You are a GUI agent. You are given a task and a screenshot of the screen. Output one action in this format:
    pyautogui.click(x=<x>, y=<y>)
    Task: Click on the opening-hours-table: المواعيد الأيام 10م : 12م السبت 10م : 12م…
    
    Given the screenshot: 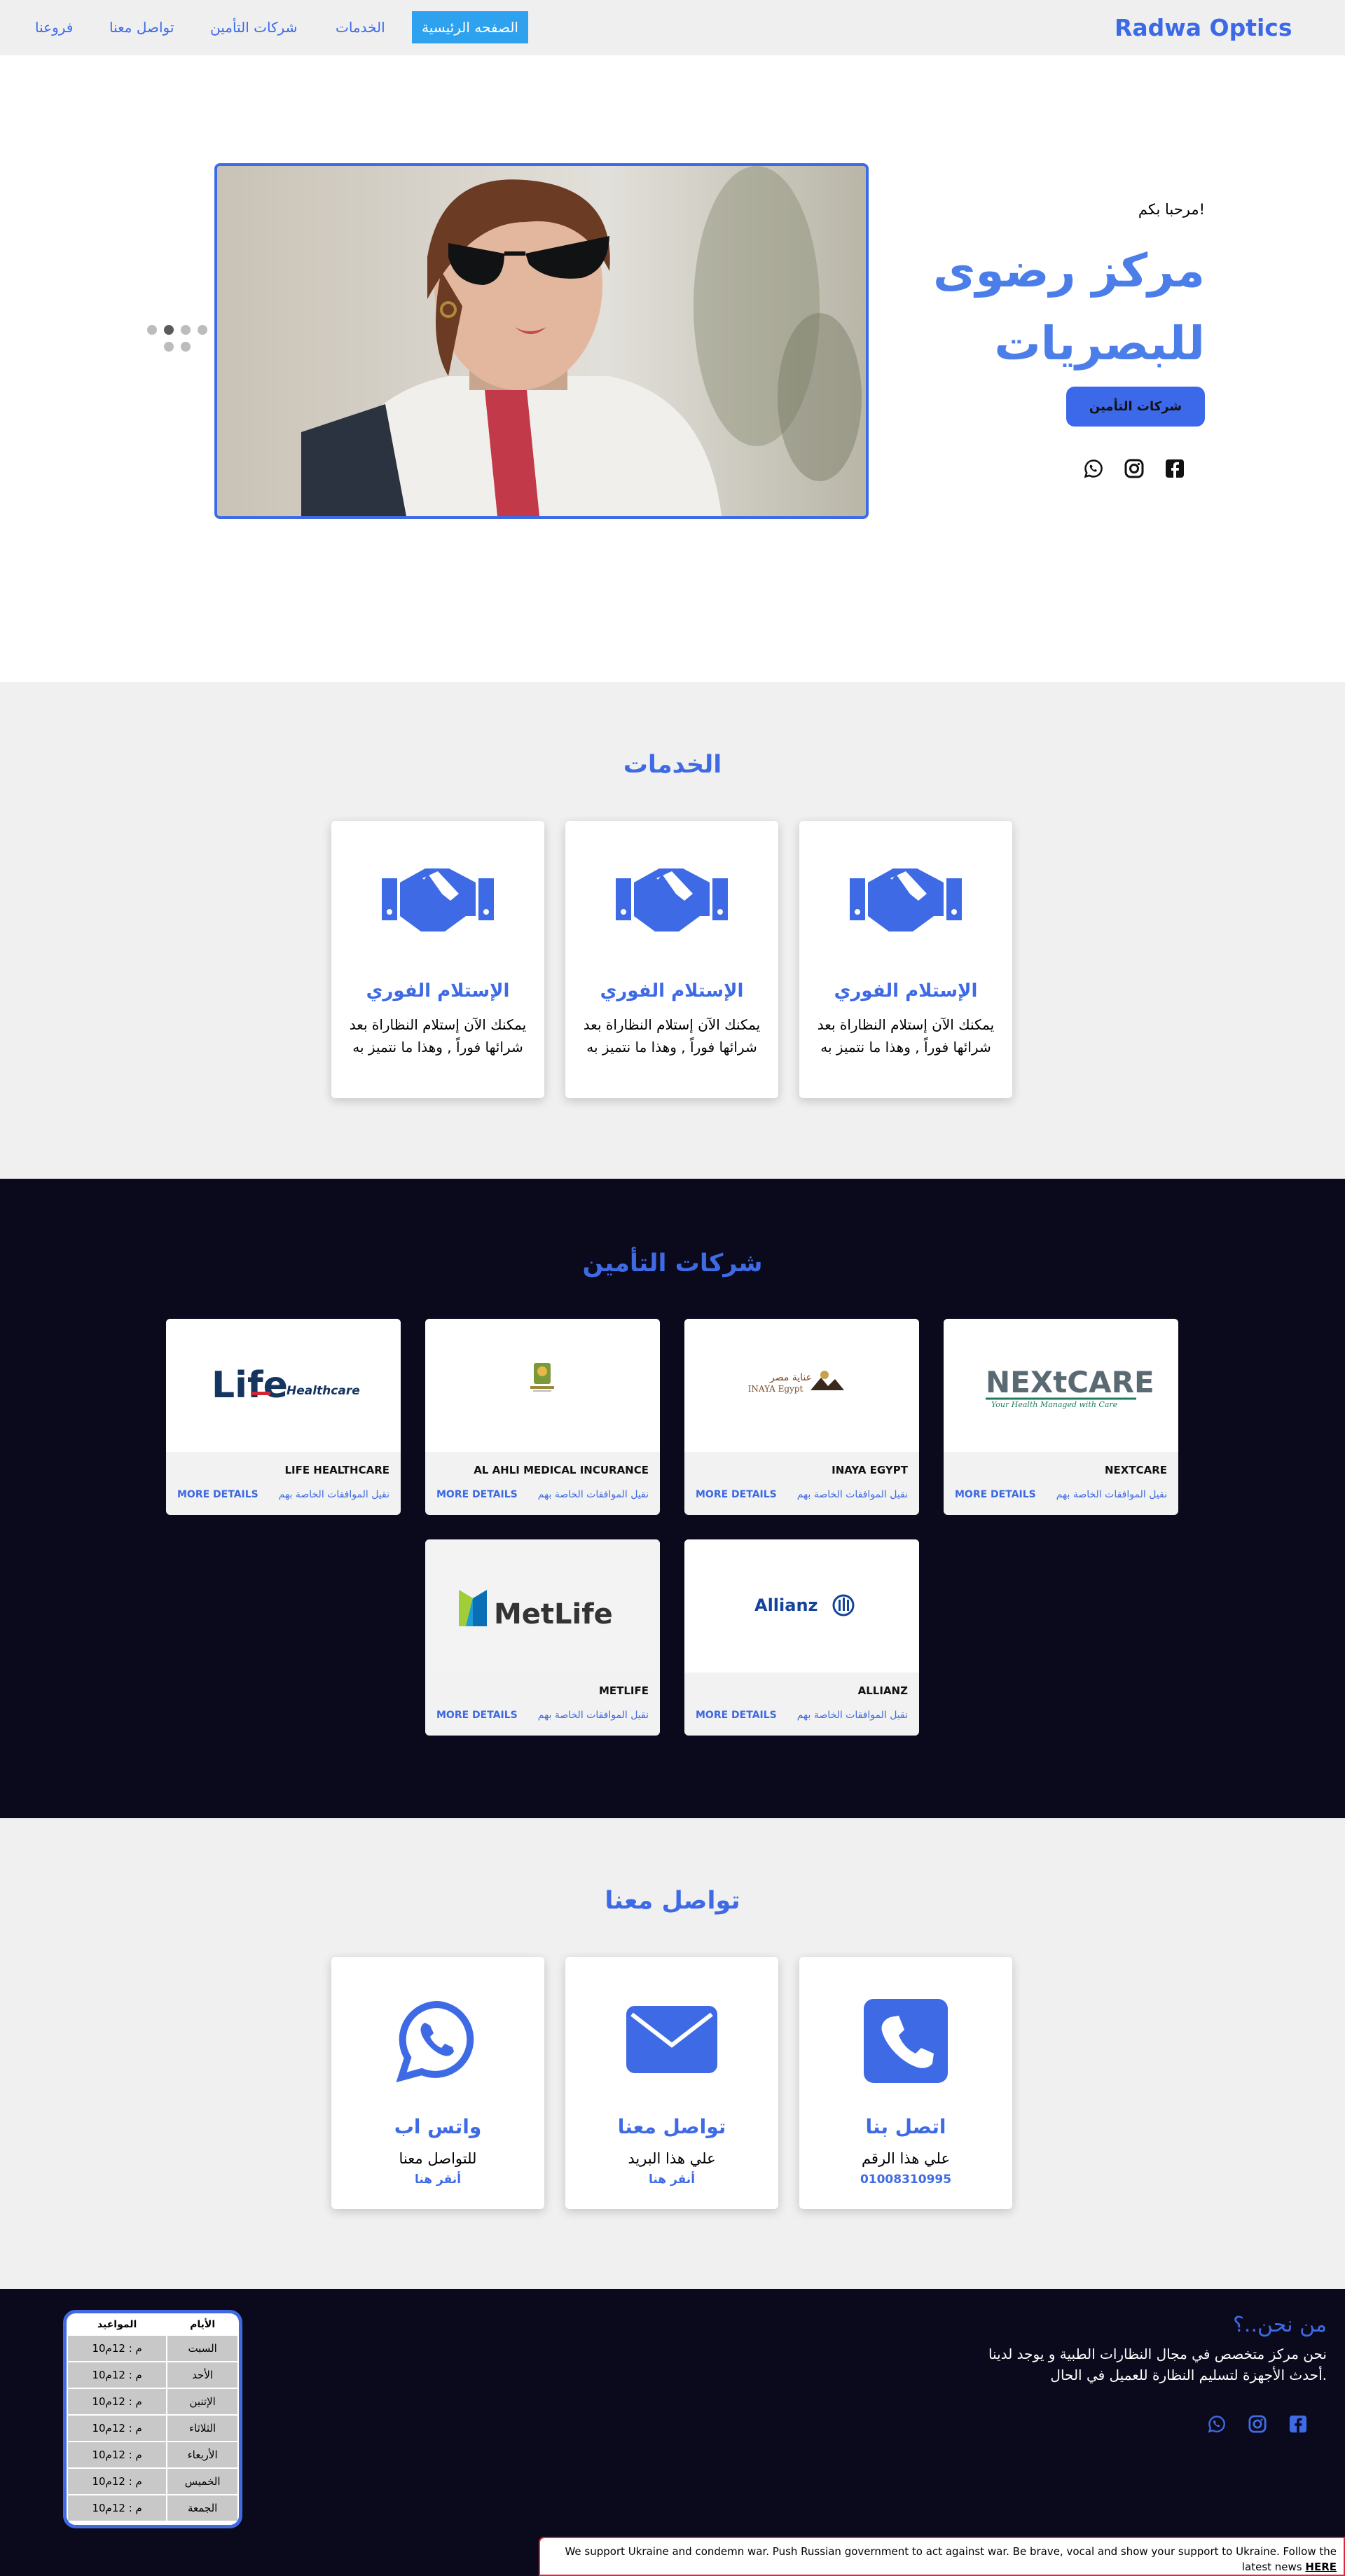 What is the action you would take?
    pyautogui.click(x=152, y=2419)
    